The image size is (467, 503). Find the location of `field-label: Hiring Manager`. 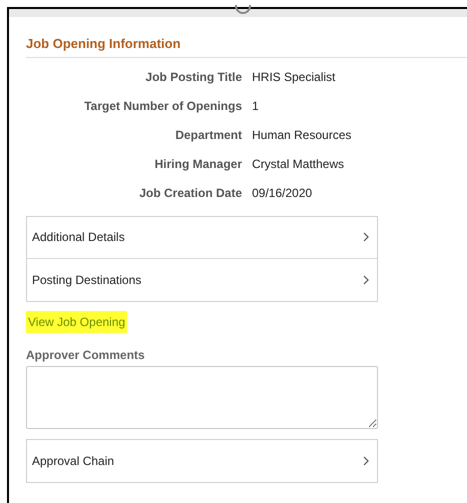

field-label: Hiring Manager is located at coordinates (198, 164).